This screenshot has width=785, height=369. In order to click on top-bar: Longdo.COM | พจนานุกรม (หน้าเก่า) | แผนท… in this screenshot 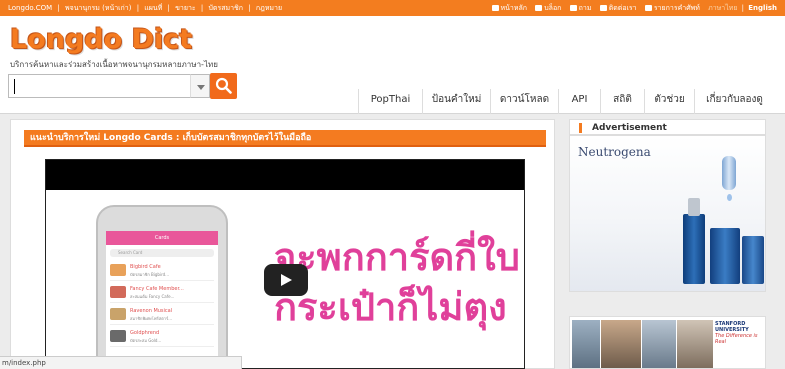, I will do `click(392, 8)`.